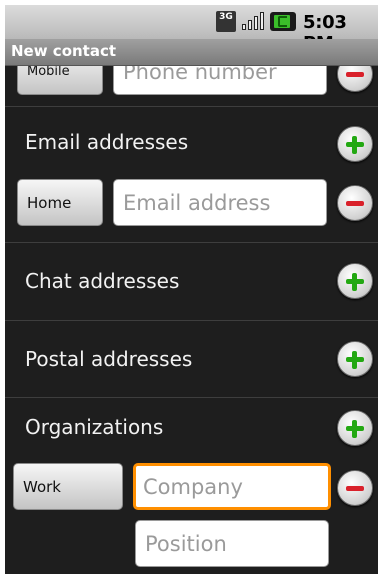 This screenshot has height=579, width=383. What do you see at coordinates (48, 72) in the screenshot?
I see `phone-type-label: Mobile` at bounding box center [48, 72].